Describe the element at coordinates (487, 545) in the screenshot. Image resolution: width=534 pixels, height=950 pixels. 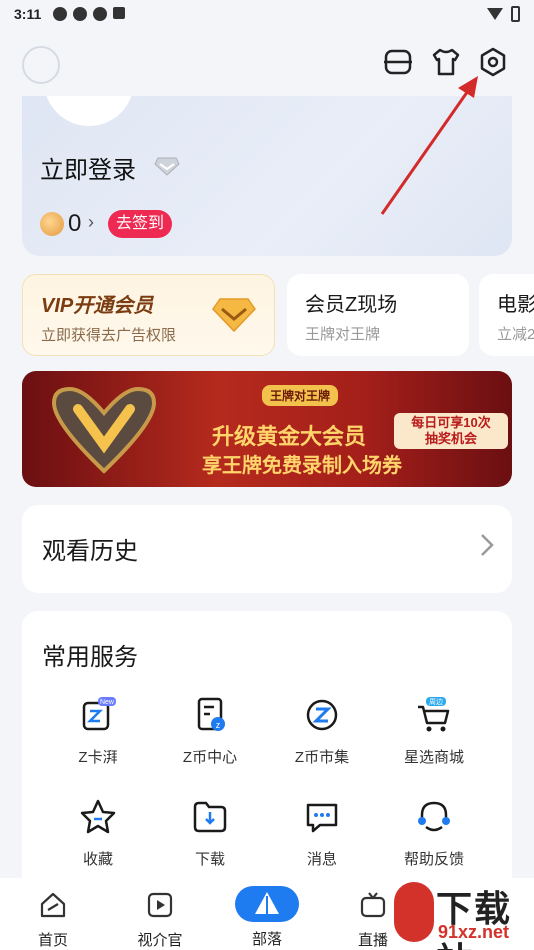
I see `chevron-right-icon` at that location.